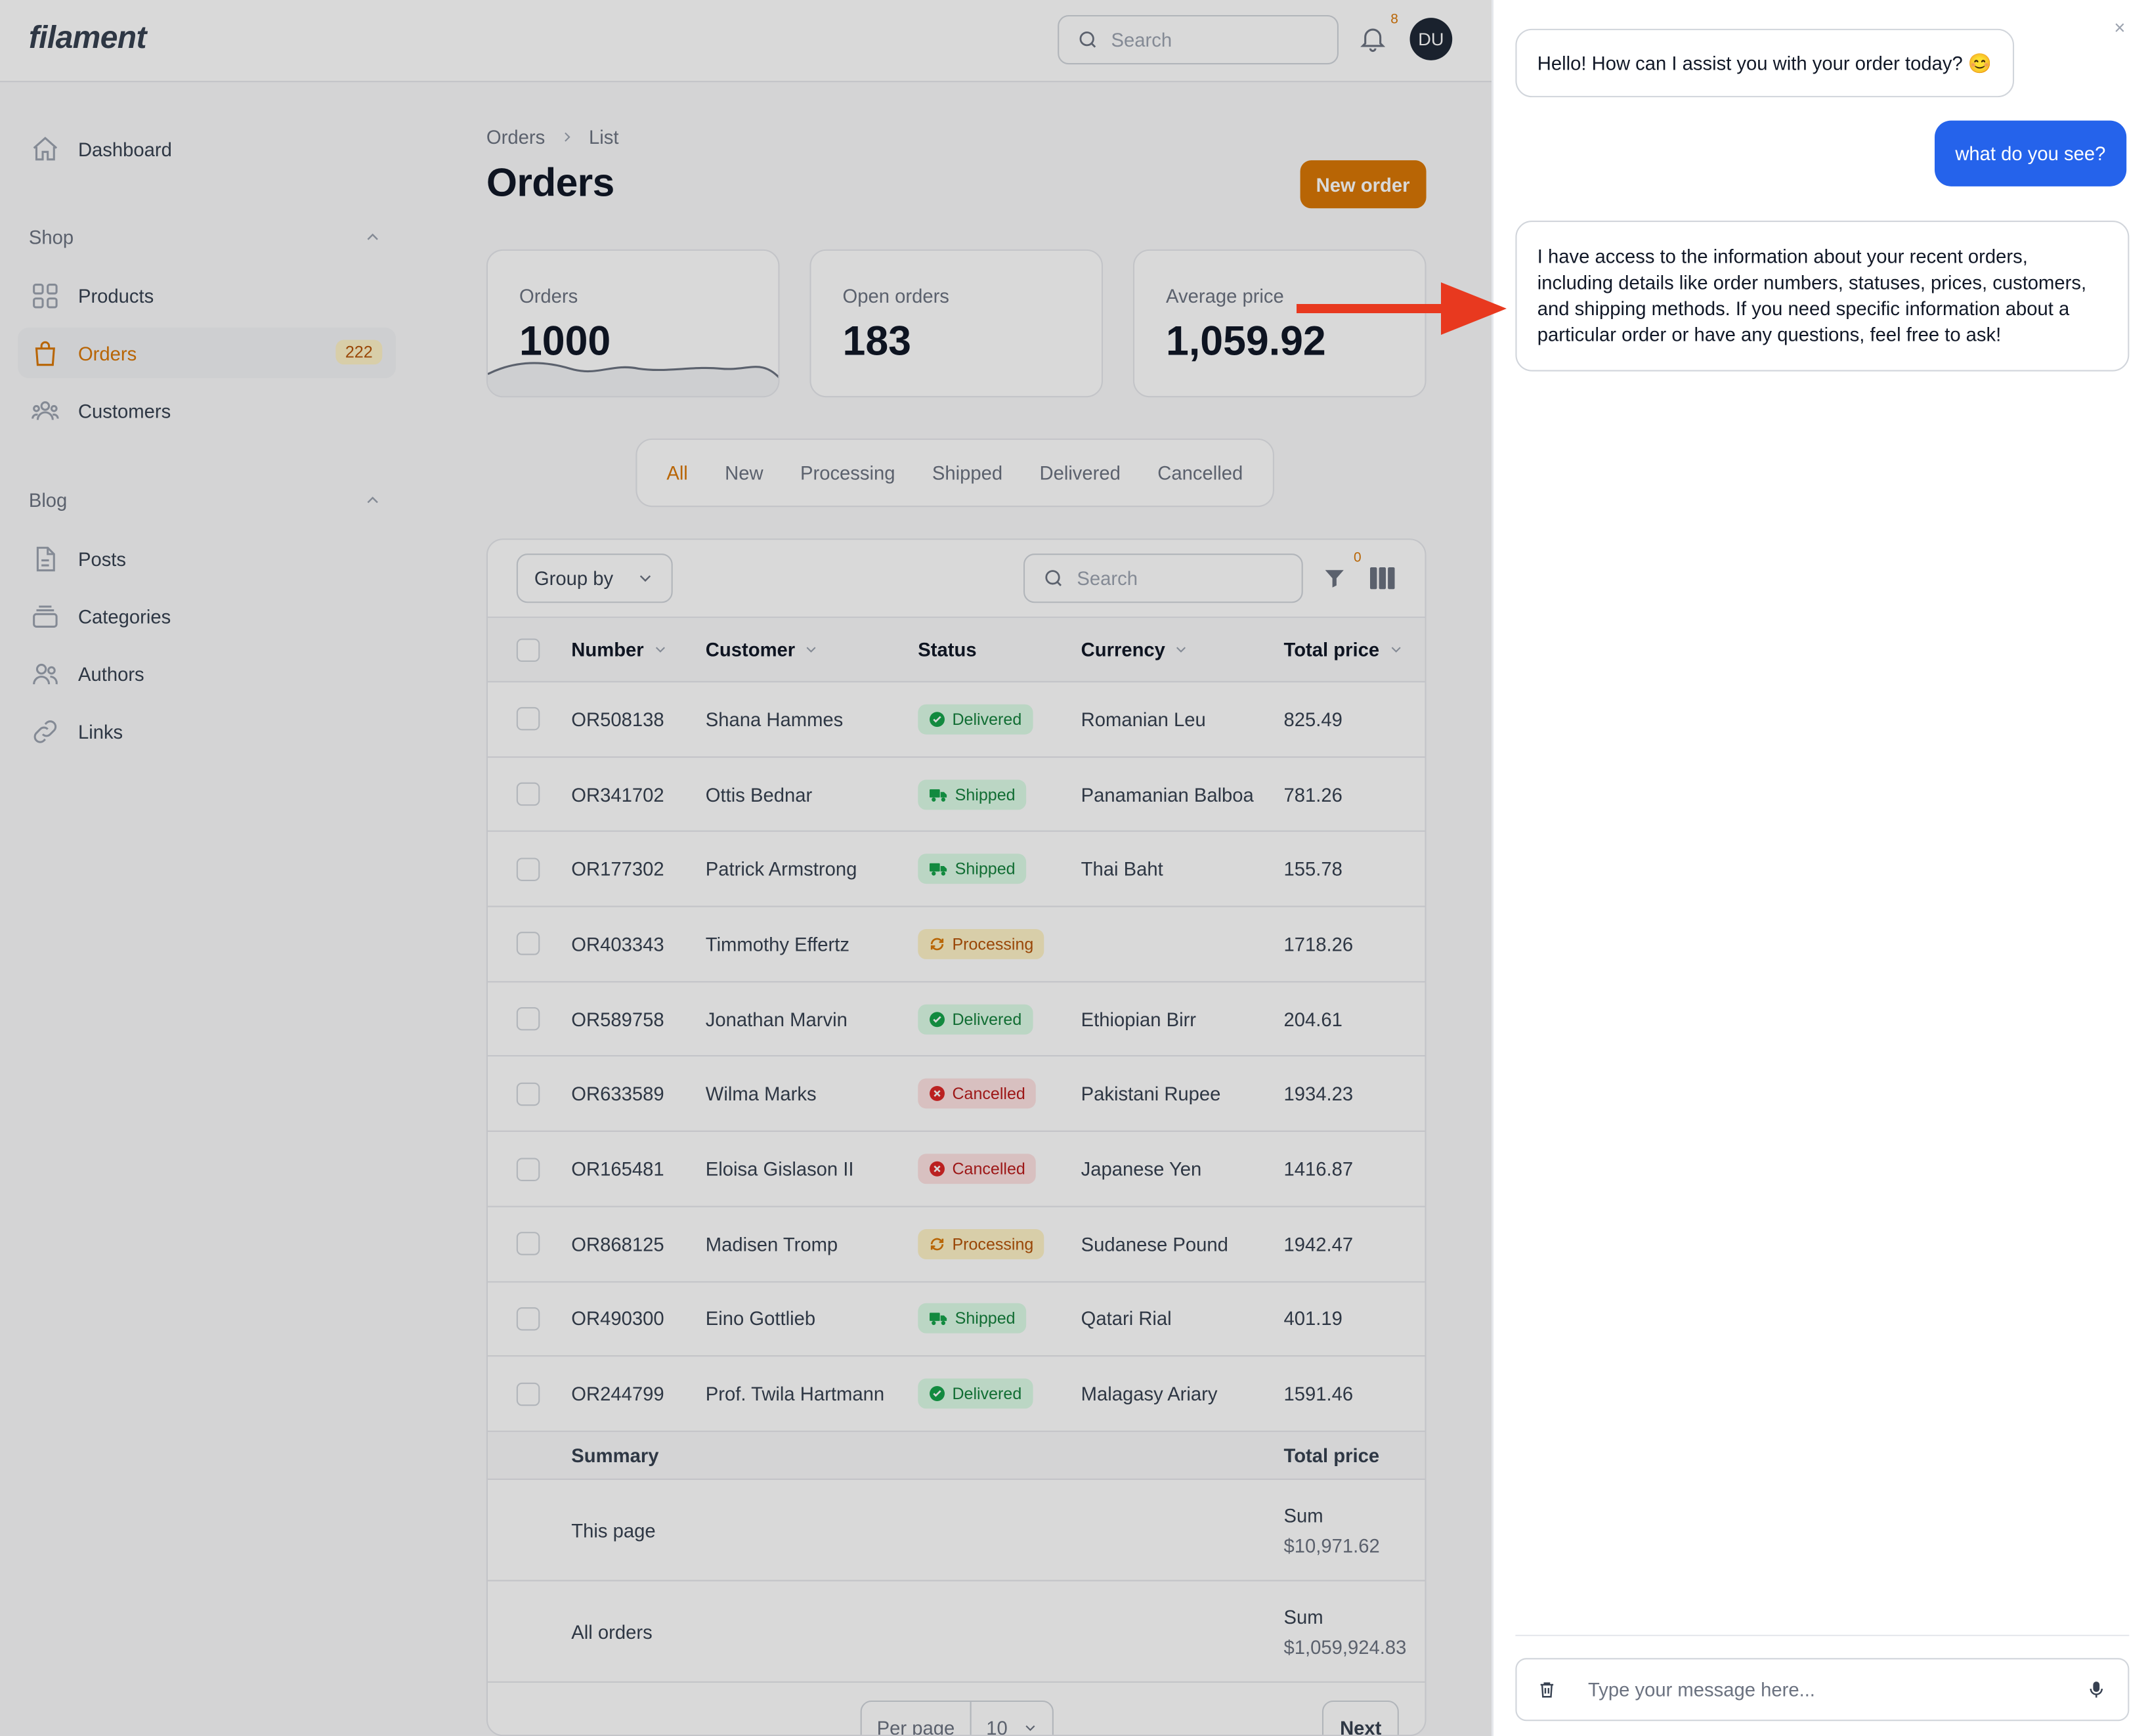  Describe the element at coordinates (619, 649) in the screenshot. I see `column-header-number: Number` at that location.